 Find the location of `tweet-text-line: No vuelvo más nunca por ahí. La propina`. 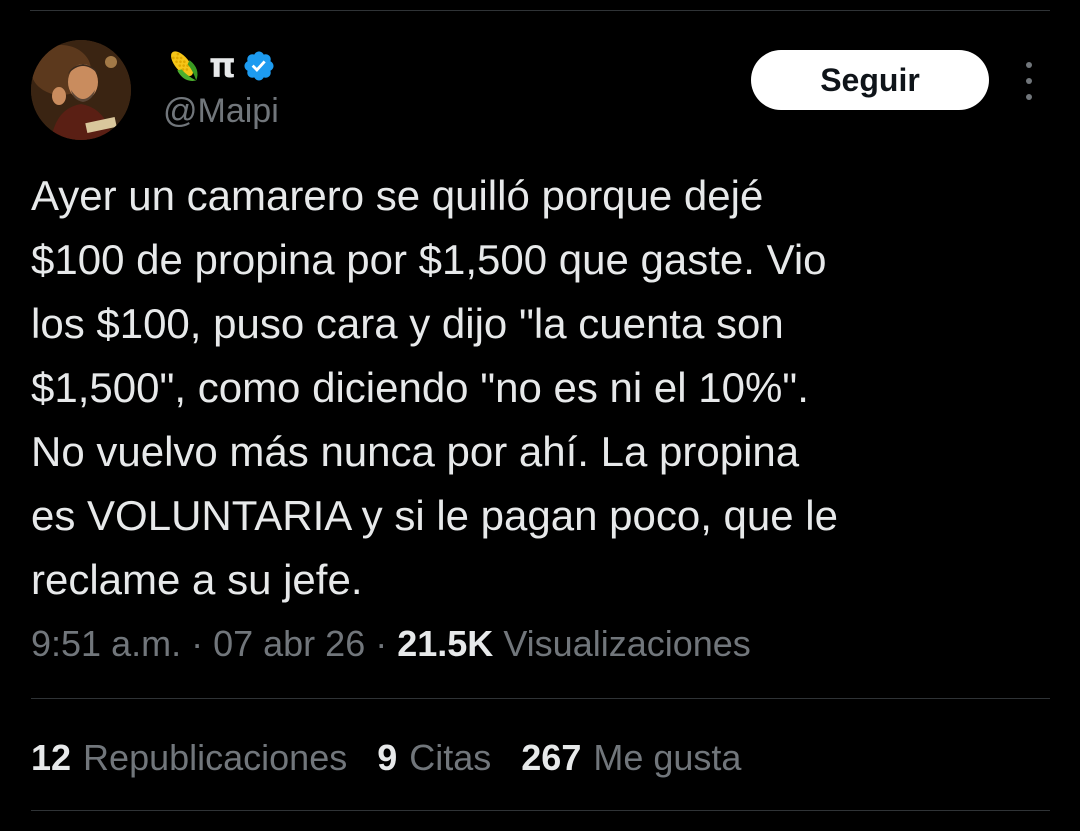

tweet-text-line: No vuelvo más nunca por ahí. La propina is located at coordinates (415, 451).